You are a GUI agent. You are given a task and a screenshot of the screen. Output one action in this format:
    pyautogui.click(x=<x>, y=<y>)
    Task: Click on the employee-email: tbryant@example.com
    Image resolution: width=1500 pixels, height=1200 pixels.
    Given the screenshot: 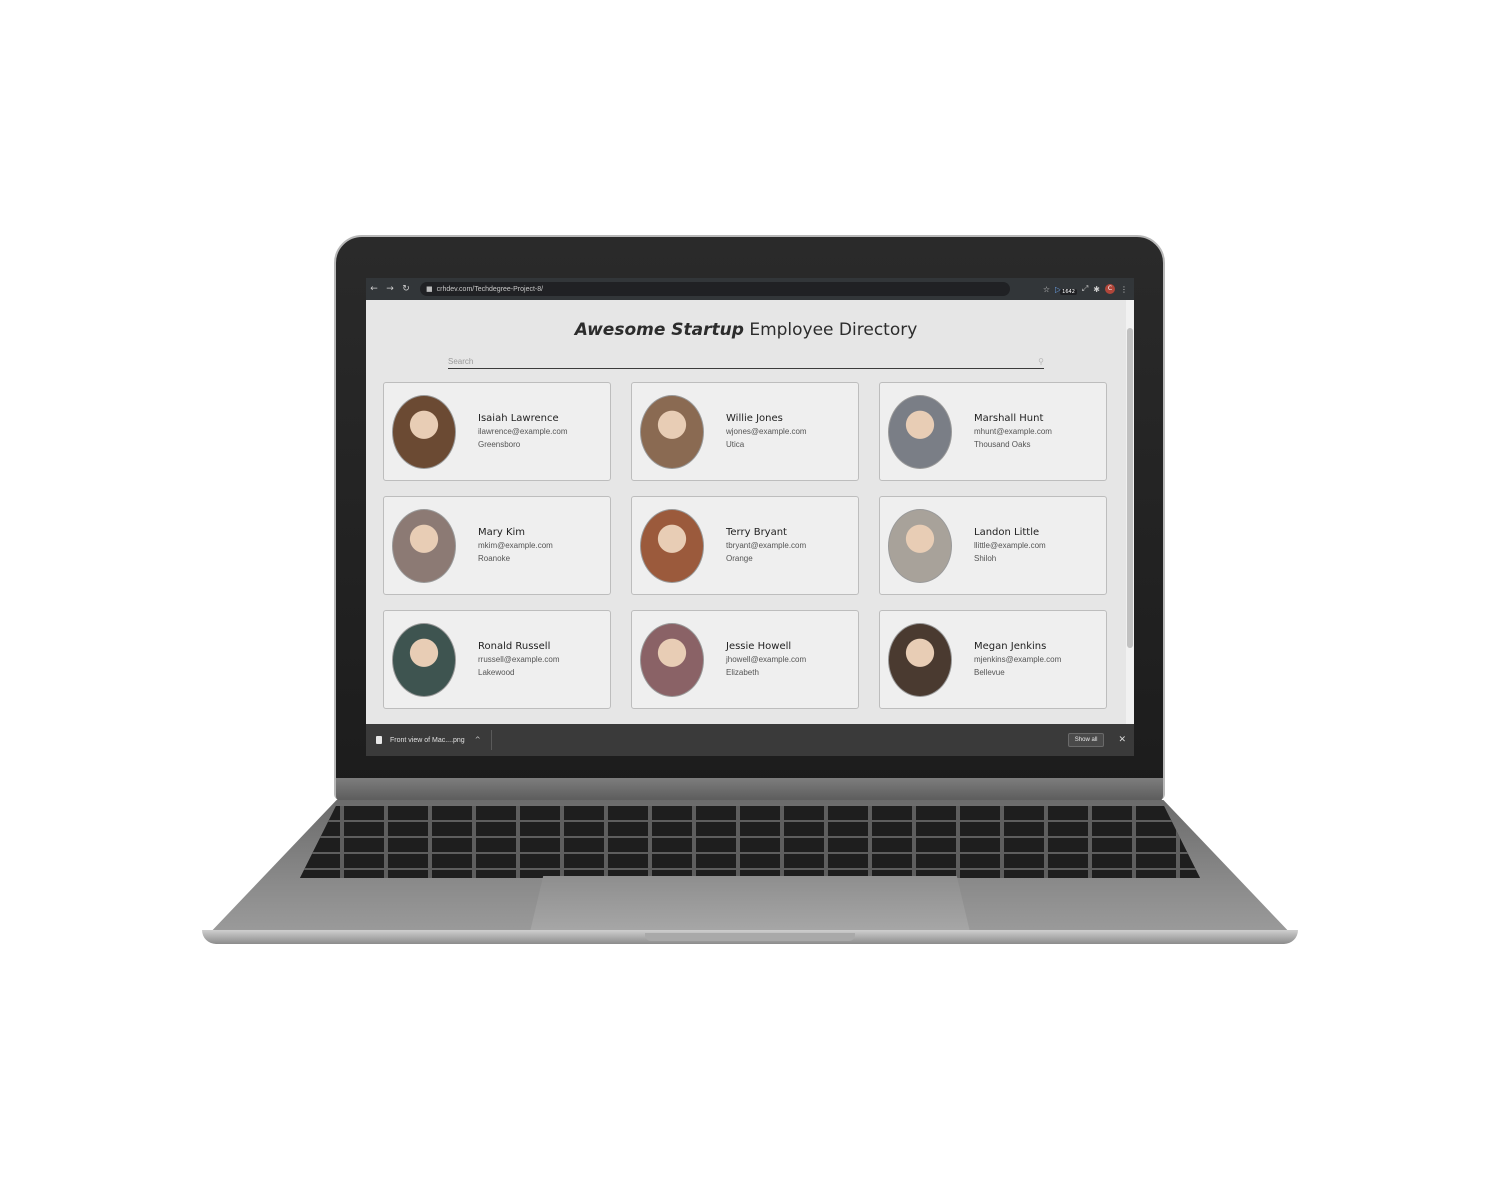 What is the action you would take?
    pyautogui.click(x=766, y=545)
    